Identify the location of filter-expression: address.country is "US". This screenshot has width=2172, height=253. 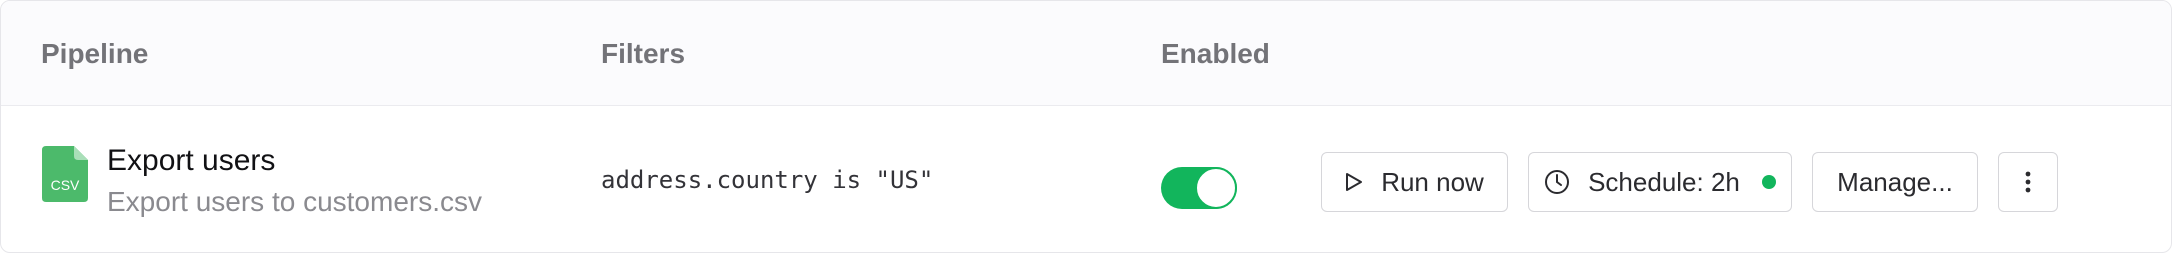
(767, 180).